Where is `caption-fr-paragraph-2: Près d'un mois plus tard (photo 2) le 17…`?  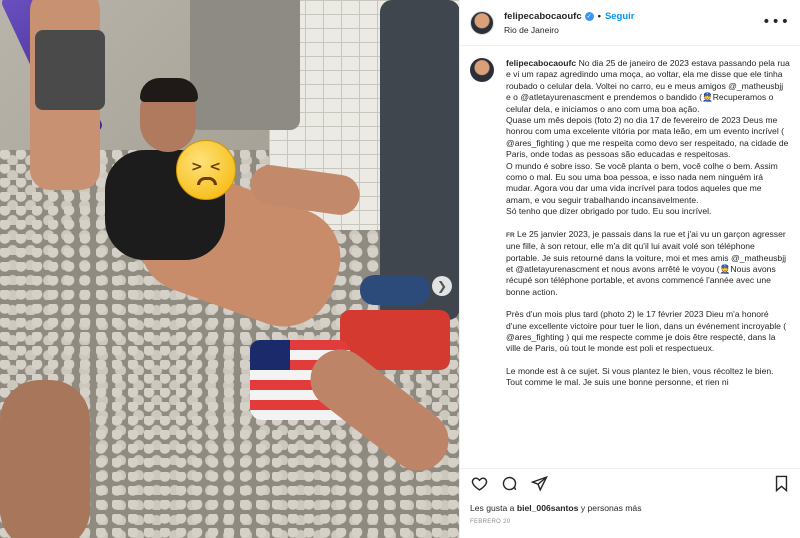
caption-fr-paragraph-2: Près d'un mois plus tard (photo 2) le 17… is located at coordinates (646, 331).